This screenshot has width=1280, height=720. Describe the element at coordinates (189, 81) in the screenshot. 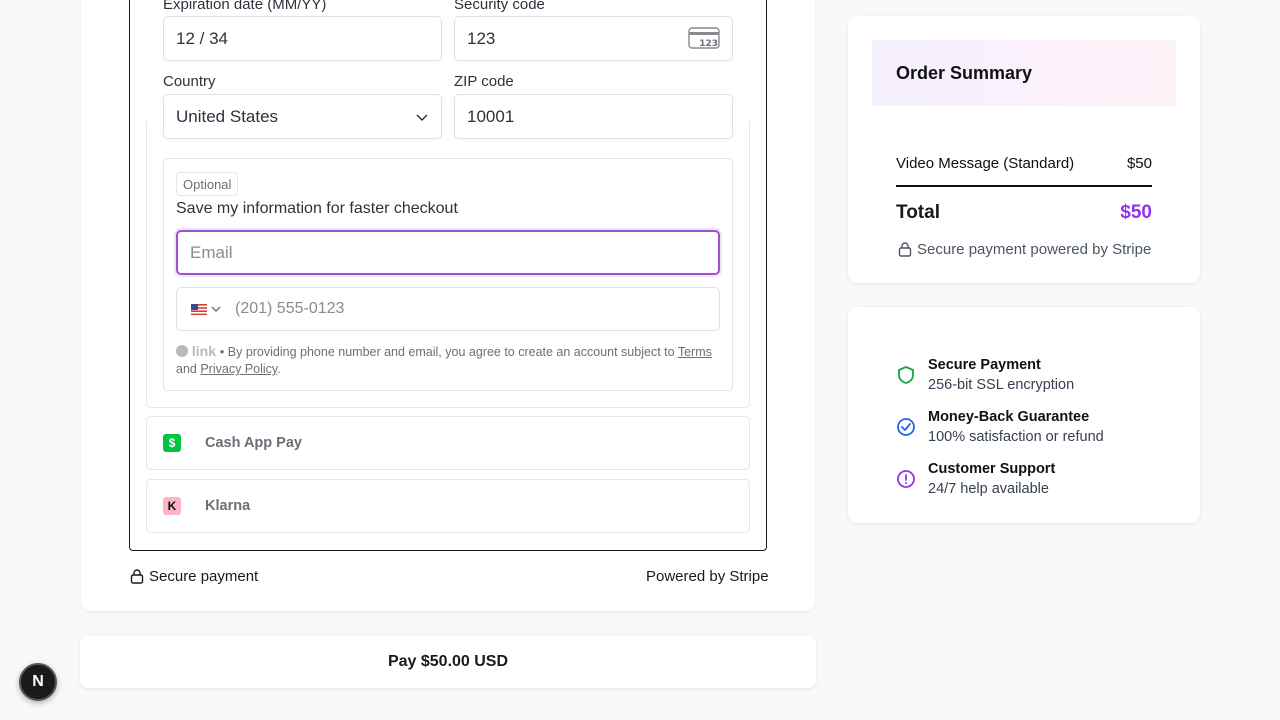

I see `country-label: Country` at that location.